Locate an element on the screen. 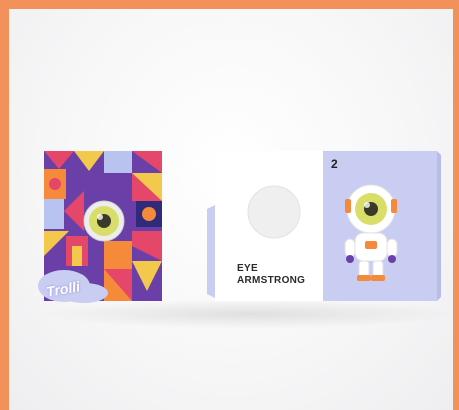 The image size is (459, 410). card-number: 2 is located at coordinates (334, 164).